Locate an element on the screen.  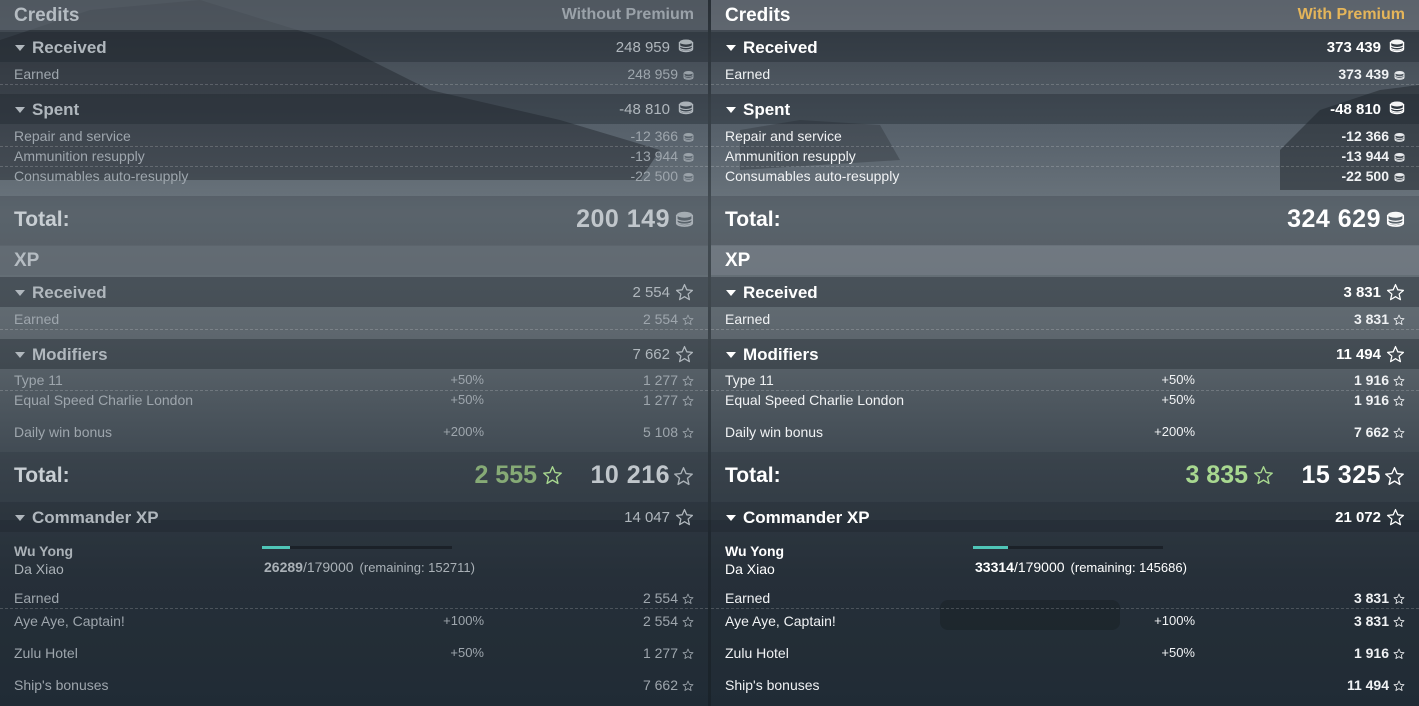
row-label: Ship's bonuses is located at coordinates (61, 685).